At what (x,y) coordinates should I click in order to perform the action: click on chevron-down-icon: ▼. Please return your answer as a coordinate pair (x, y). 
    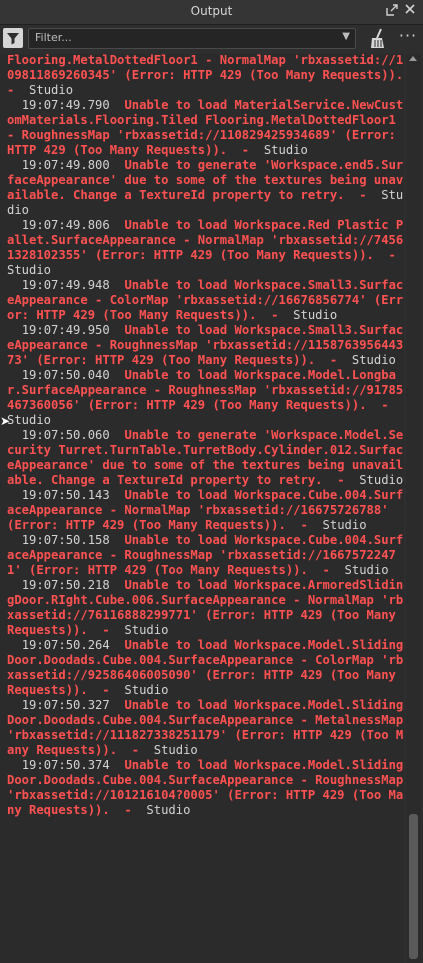
    Looking at the image, I should click on (346, 36).